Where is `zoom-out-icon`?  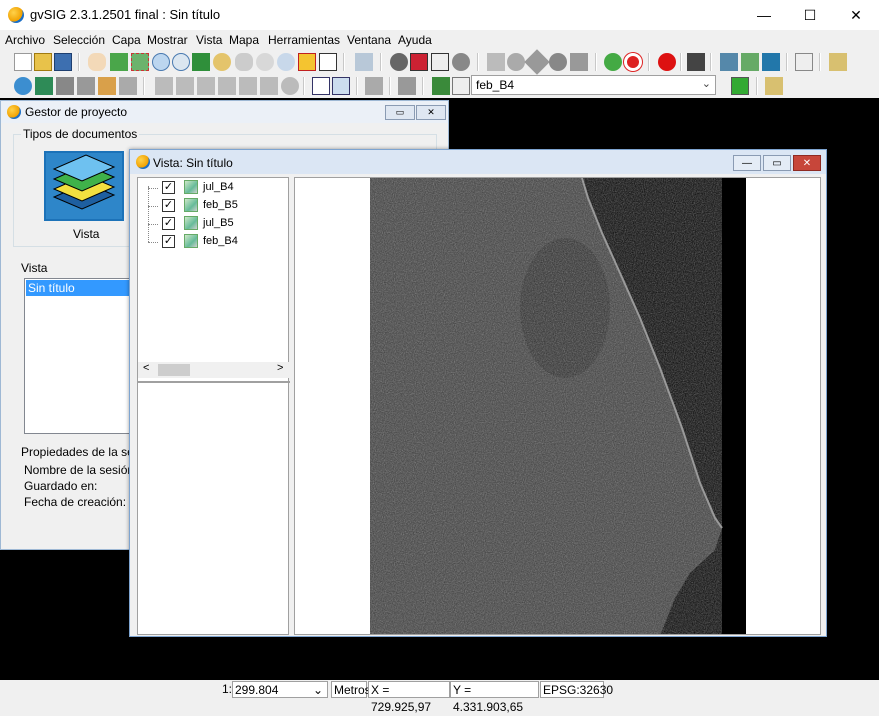
zoom-out-icon is located at coordinates (181, 62).